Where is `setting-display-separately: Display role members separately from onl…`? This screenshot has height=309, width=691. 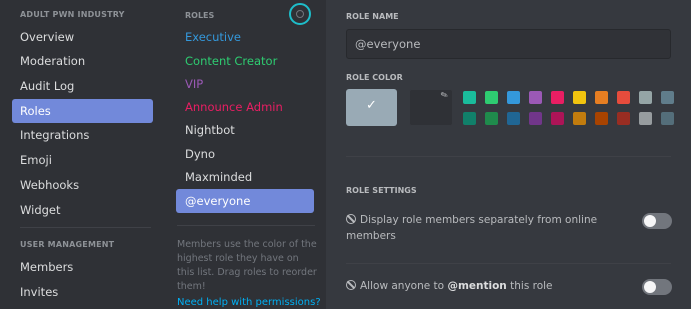
setting-display-separately: Display role members separately from onl… is located at coordinates (471, 228).